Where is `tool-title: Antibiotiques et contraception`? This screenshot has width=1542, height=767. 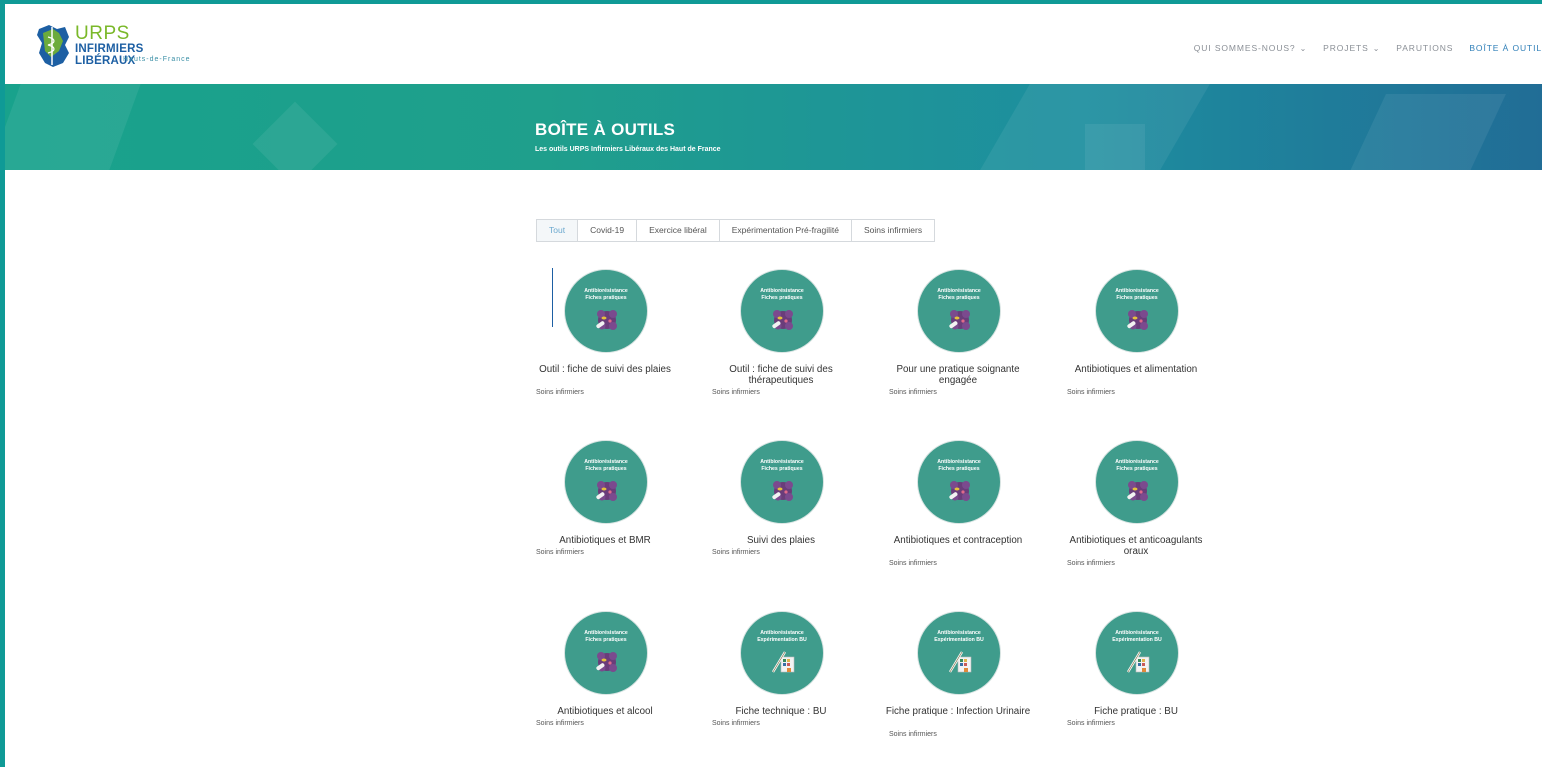
tool-title: Antibiotiques et contraception is located at coordinates (958, 540).